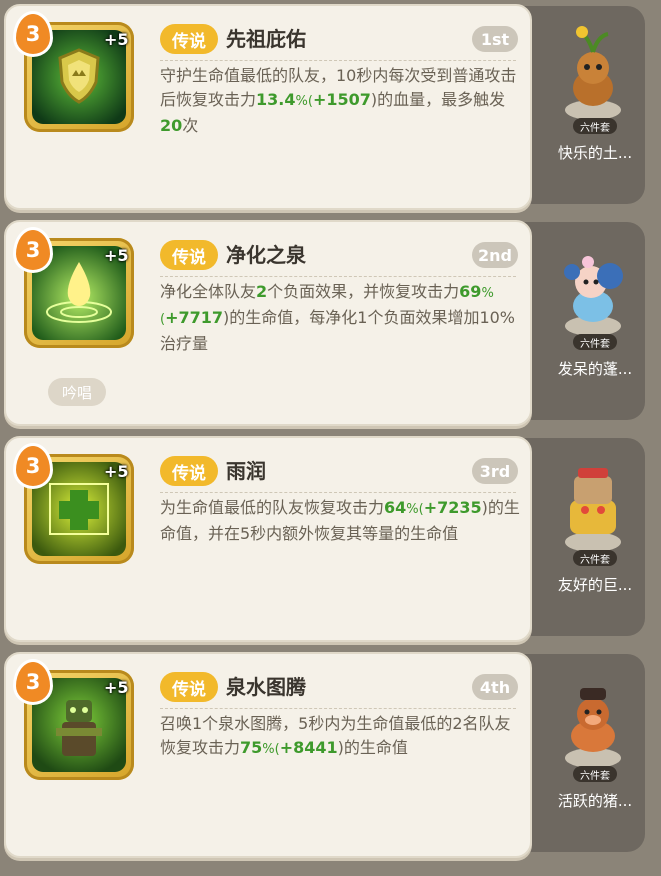  Describe the element at coordinates (77, 392) in the screenshot. I see `cast-type-tag: 吟唱` at that location.